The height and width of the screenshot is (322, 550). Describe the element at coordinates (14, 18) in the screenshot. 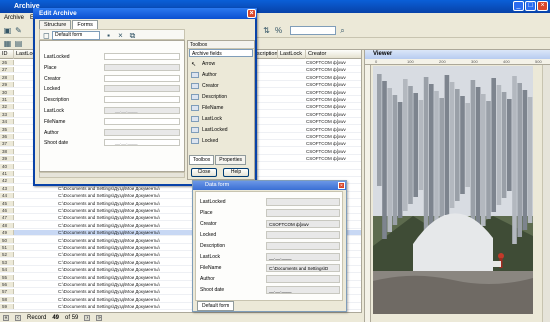

I see `menu-item-archive: Archive` at that location.